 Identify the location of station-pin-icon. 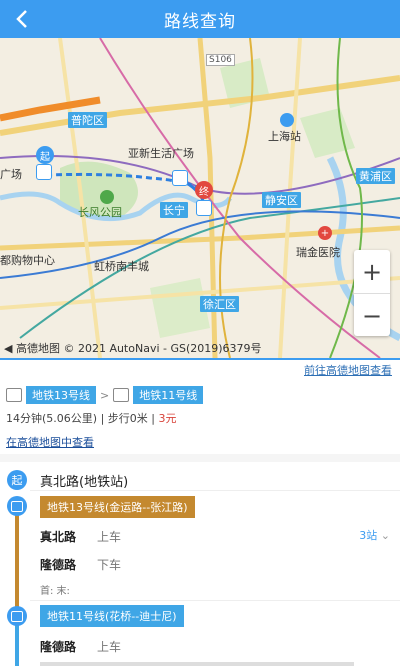
(287, 120).